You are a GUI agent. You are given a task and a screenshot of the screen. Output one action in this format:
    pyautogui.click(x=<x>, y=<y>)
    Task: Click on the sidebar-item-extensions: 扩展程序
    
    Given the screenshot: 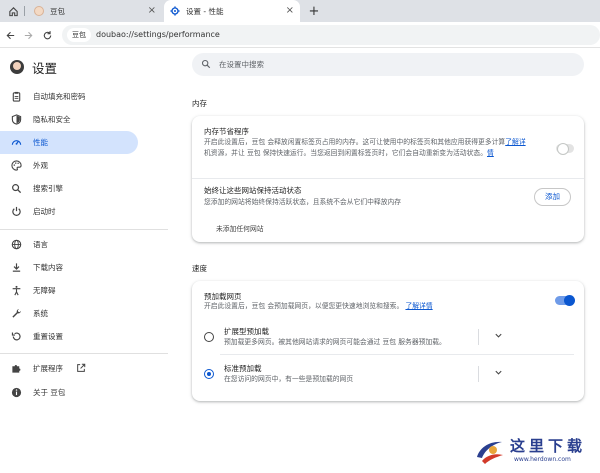 What is the action you would take?
    pyautogui.click(x=84, y=368)
    